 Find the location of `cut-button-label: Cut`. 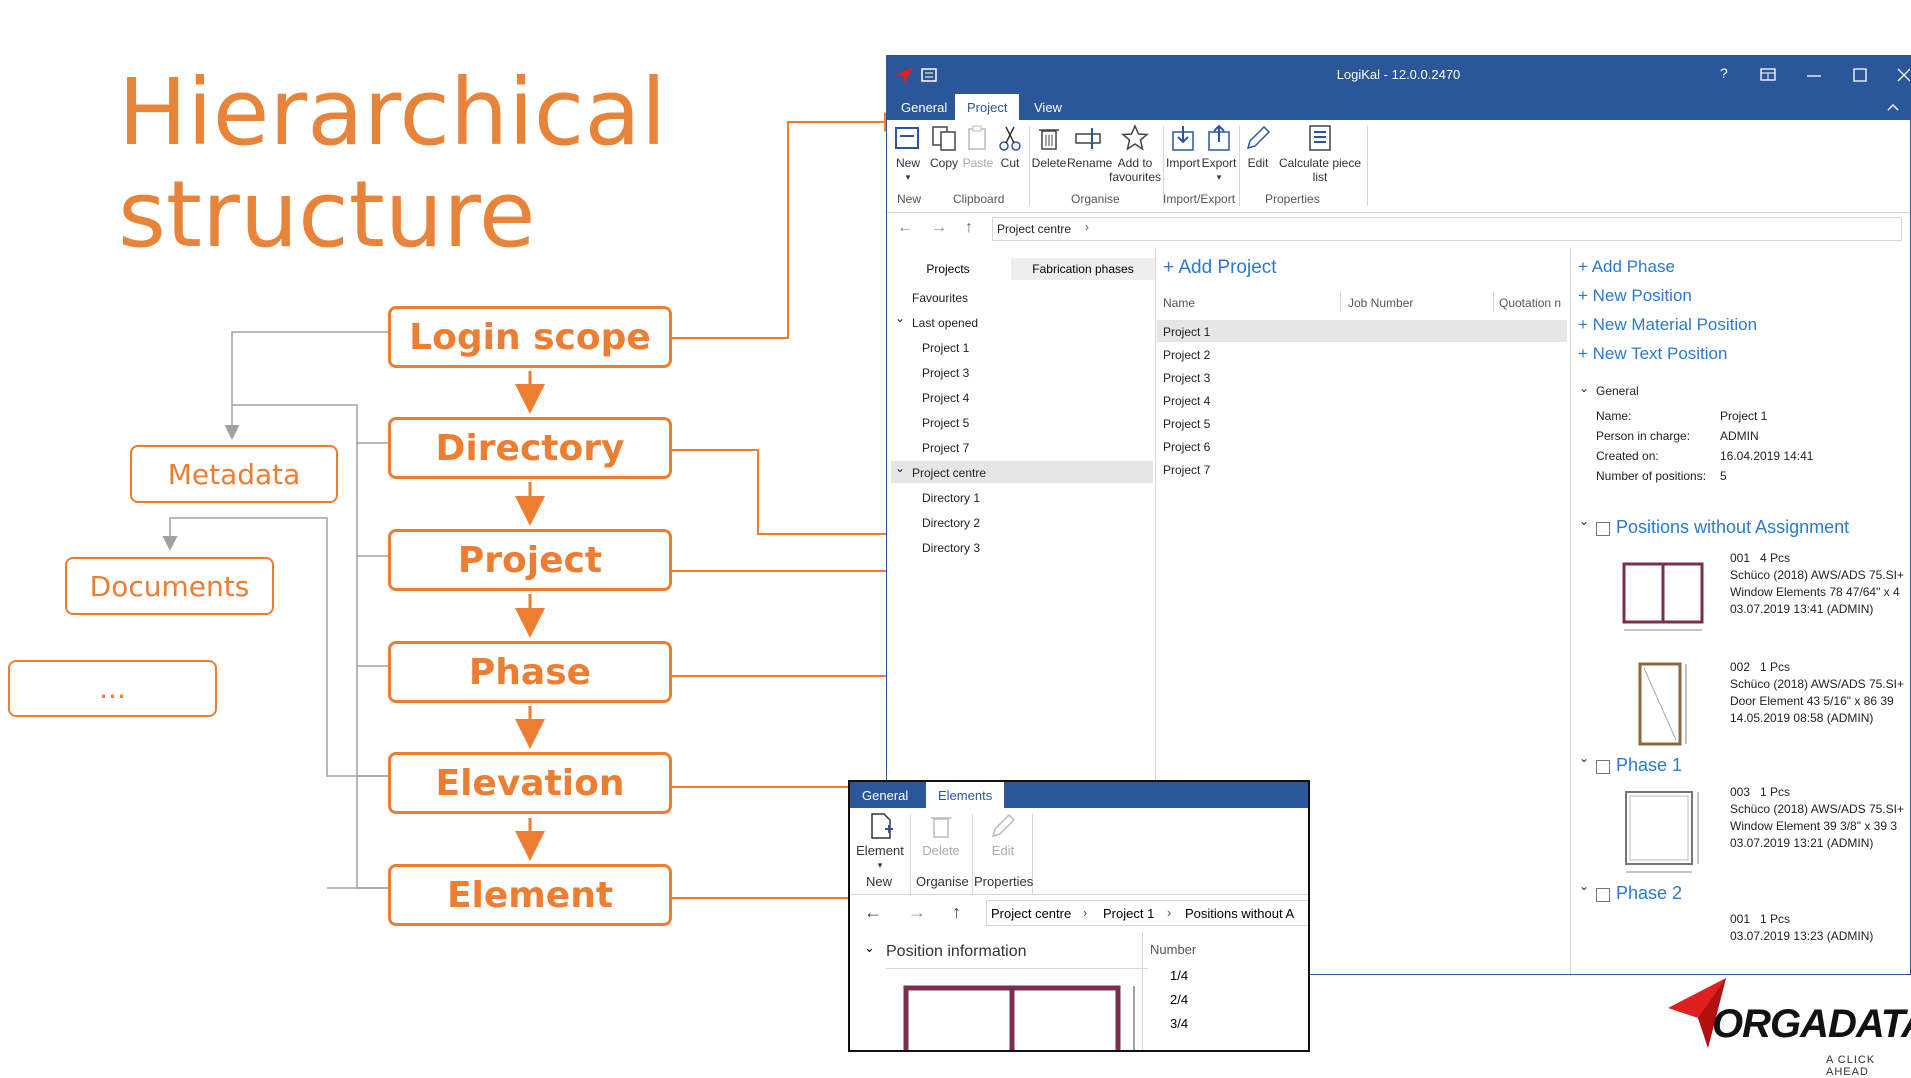

cut-button-label: Cut is located at coordinates (1010, 163).